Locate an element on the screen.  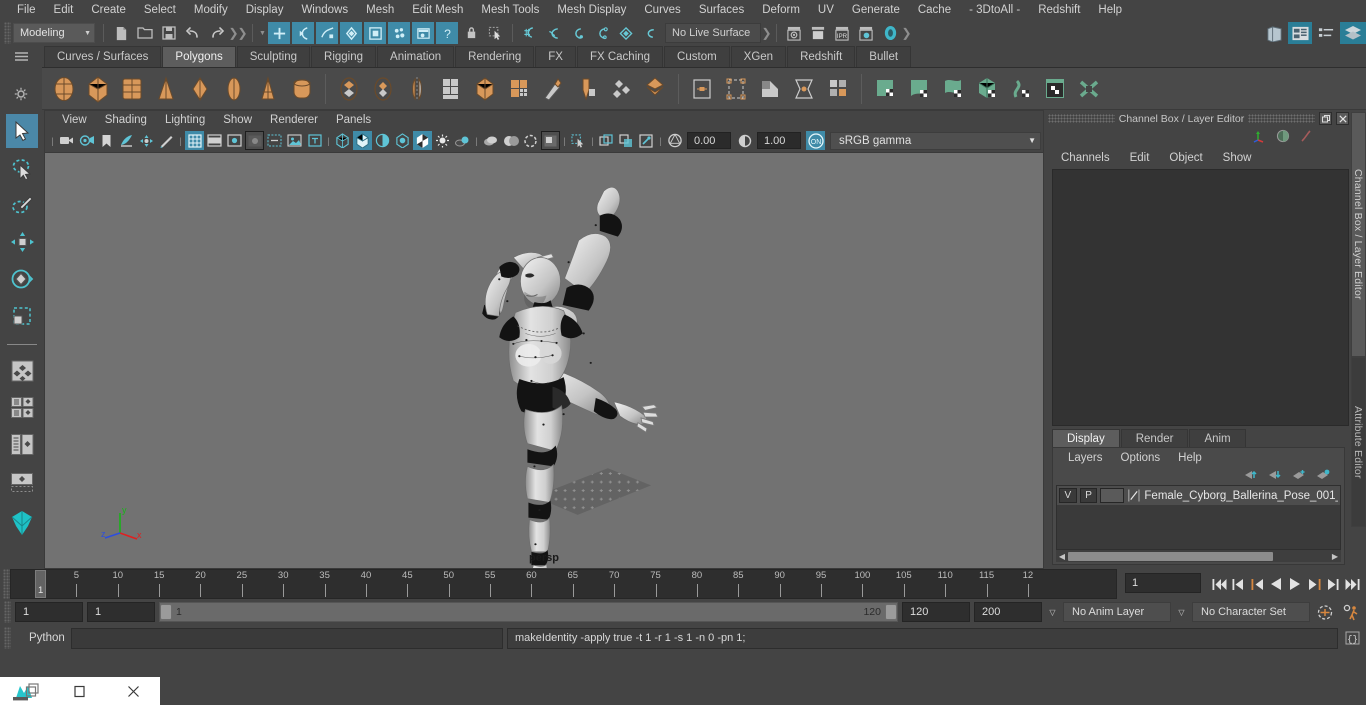
shelf-uv-unfold-icon is located at coordinates (1021, 89).